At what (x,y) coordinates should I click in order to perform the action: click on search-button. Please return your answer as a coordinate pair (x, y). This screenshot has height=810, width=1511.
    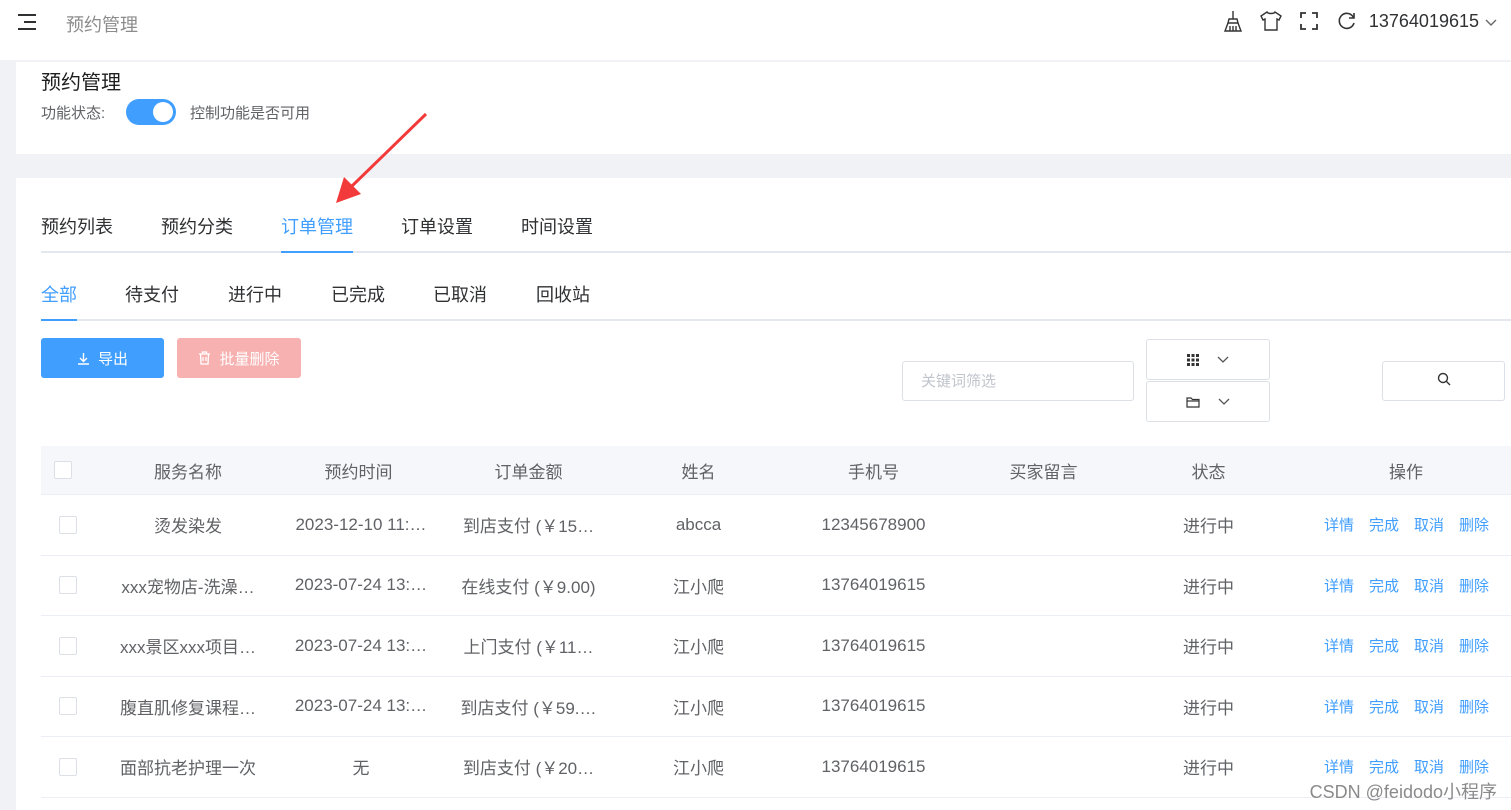
    Looking at the image, I should click on (1443, 381).